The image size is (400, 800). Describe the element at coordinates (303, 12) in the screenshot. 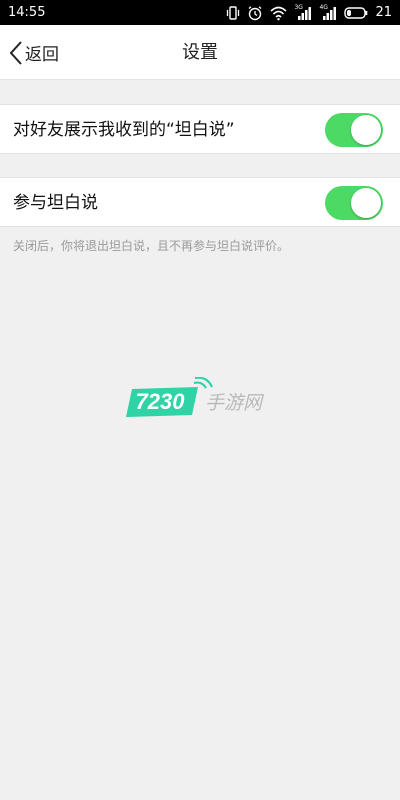

I see `signal-3g: 3G` at that location.